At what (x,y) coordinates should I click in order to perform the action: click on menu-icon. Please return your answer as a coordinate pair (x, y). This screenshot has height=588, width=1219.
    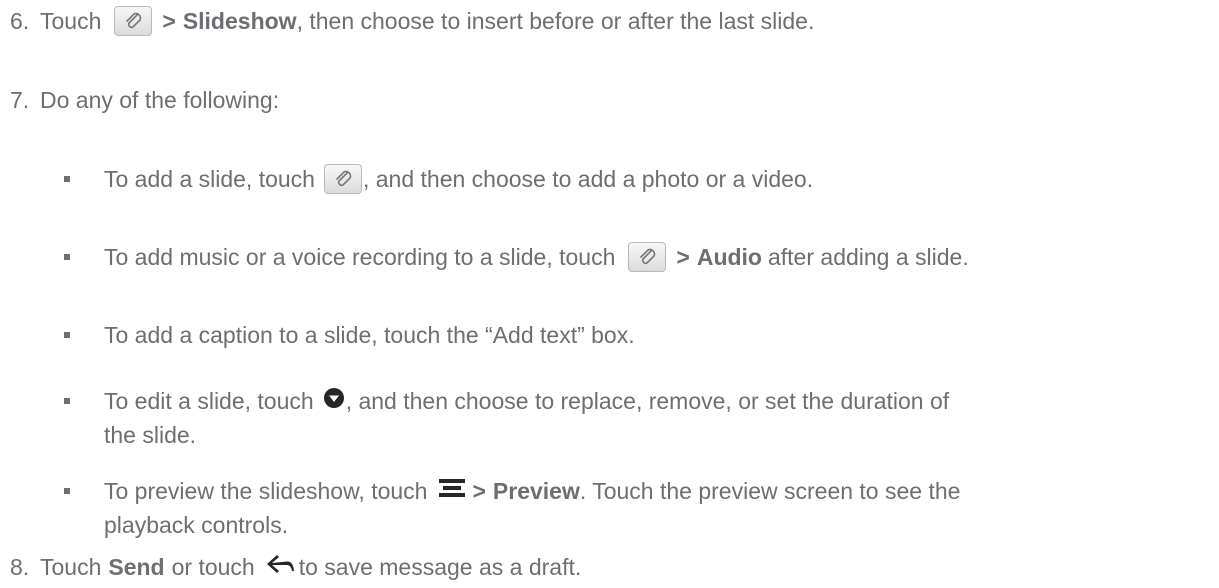
    Looking at the image, I should click on (452, 491).